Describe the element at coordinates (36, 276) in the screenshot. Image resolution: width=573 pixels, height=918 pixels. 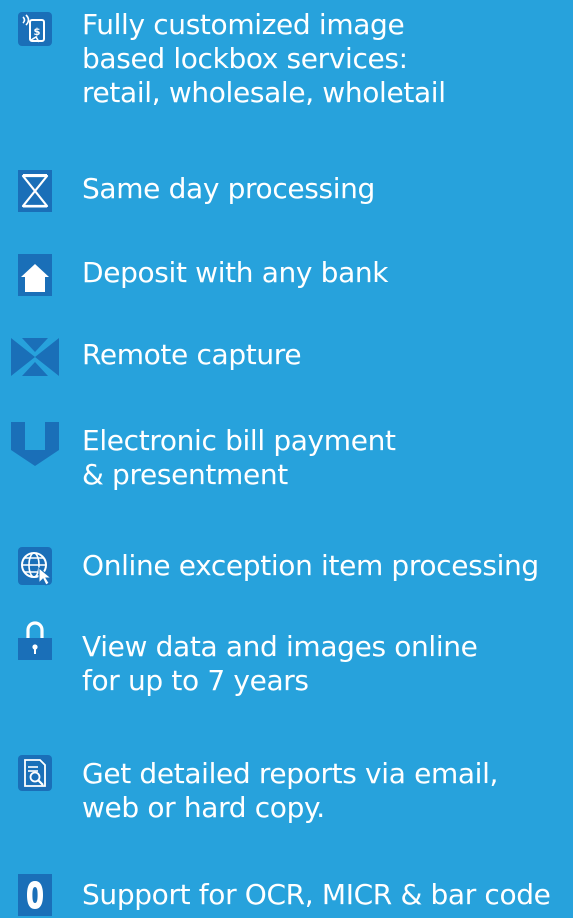
I see `home-icon` at that location.